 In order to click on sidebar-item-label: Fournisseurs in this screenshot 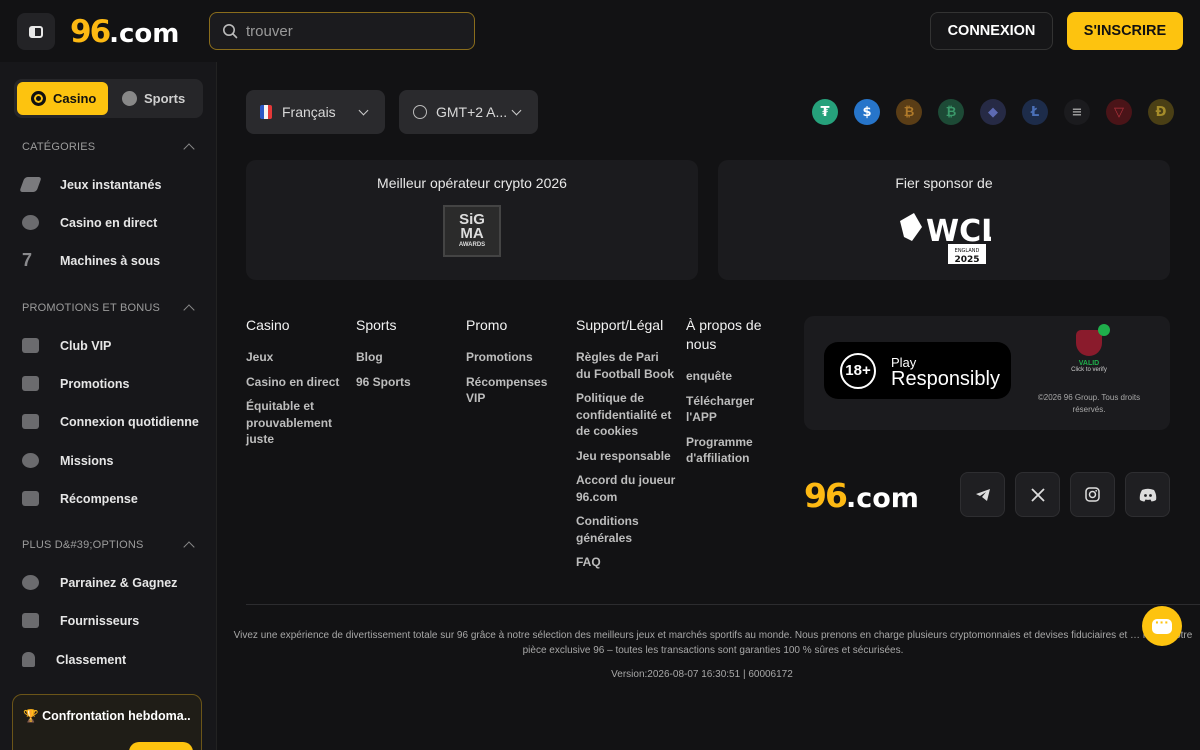, I will do `click(100, 620)`.